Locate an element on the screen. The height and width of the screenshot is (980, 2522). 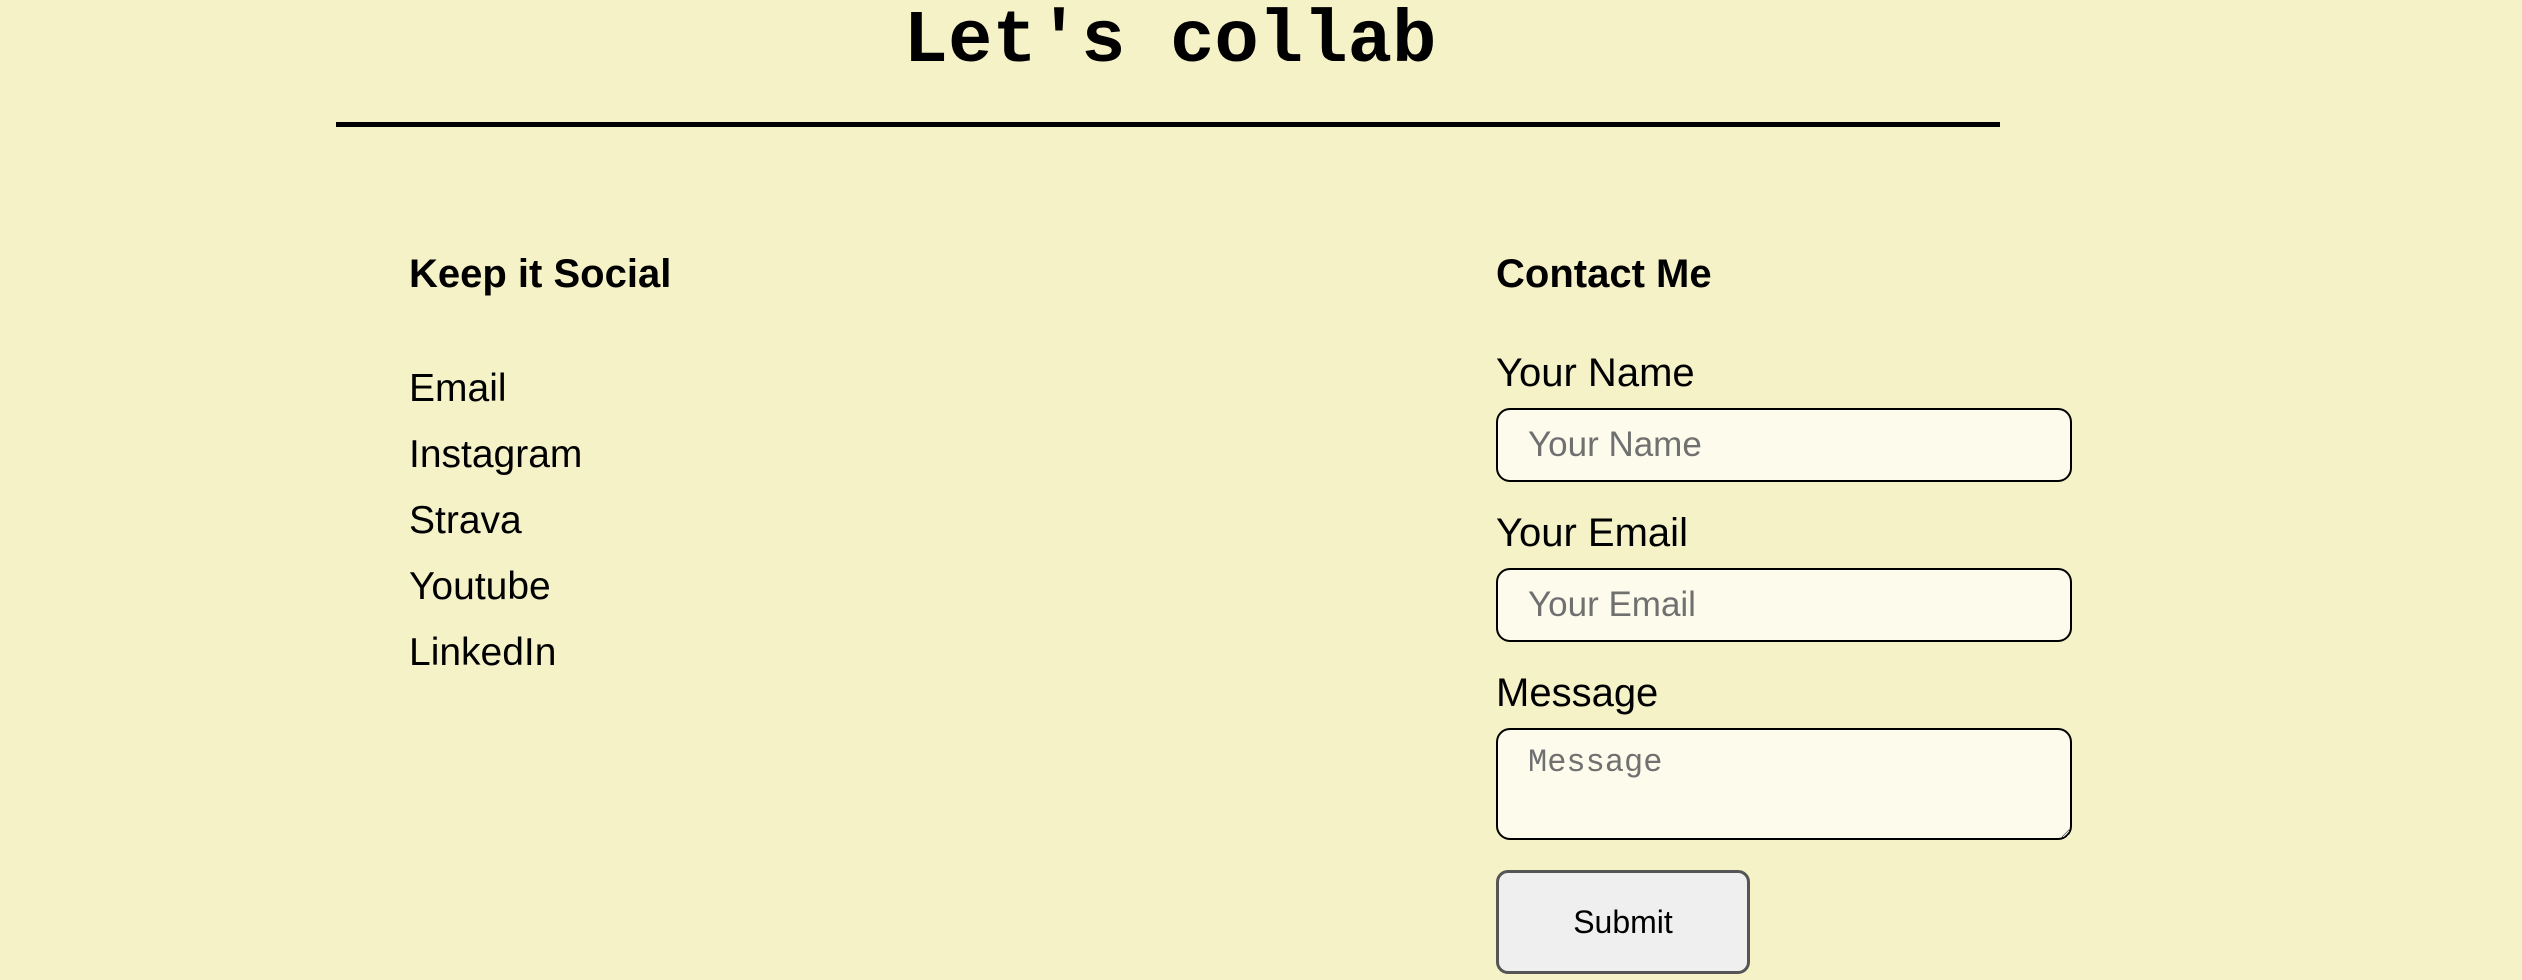
social-link-item: Youtube is located at coordinates (495, 587).